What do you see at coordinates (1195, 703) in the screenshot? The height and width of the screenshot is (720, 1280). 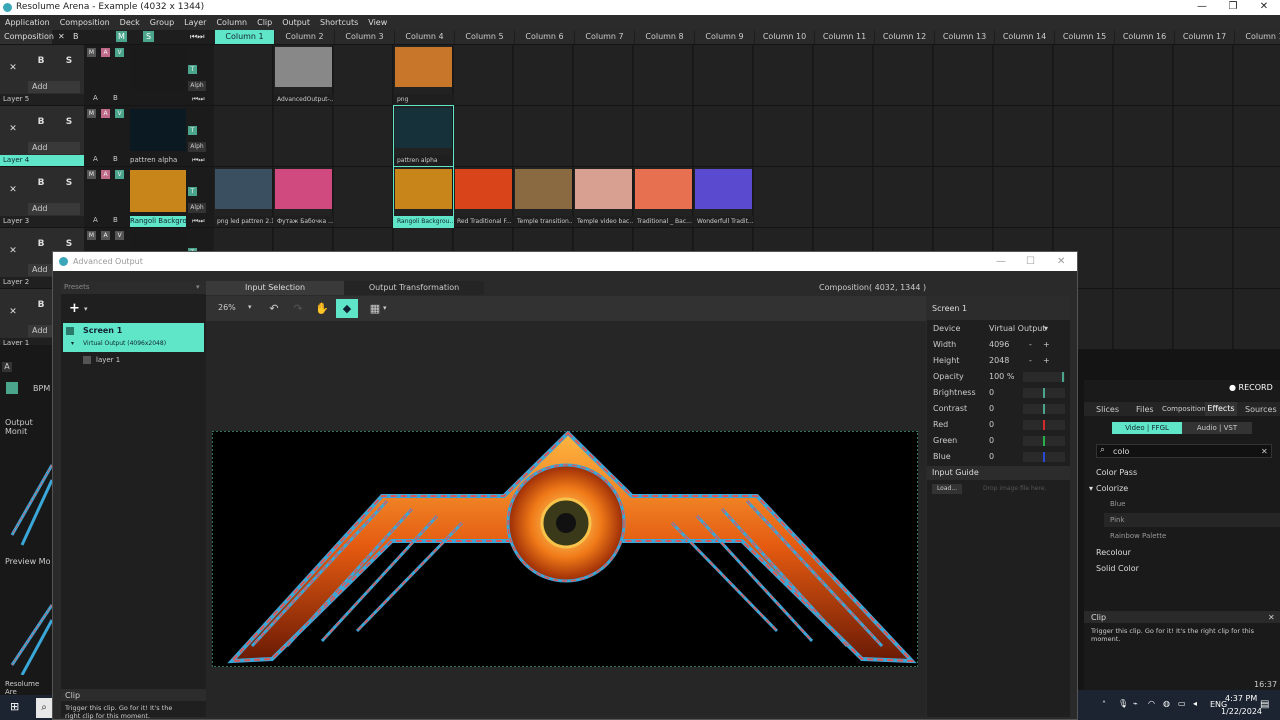 I see `volume-icon: ◂` at bounding box center [1195, 703].